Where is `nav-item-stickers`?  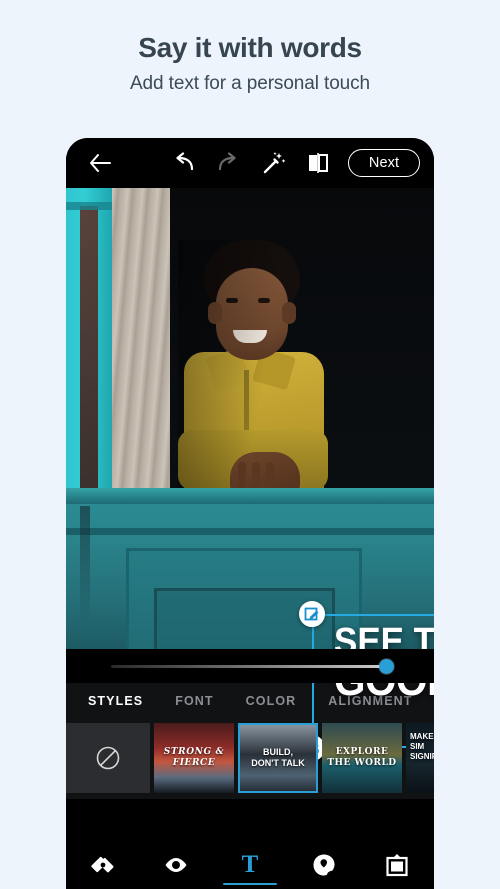
nav-item-stickers is located at coordinates (324, 864).